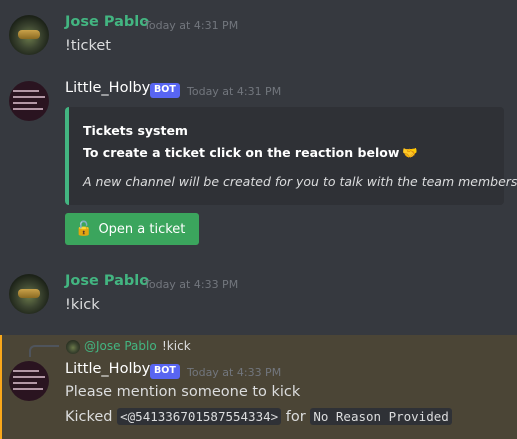 Image resolution: width=517 pixels, height=439 pixels. Describe the element at coordinates (88, 46) in the screenshot. I see `message-content: !ticket` at that location.